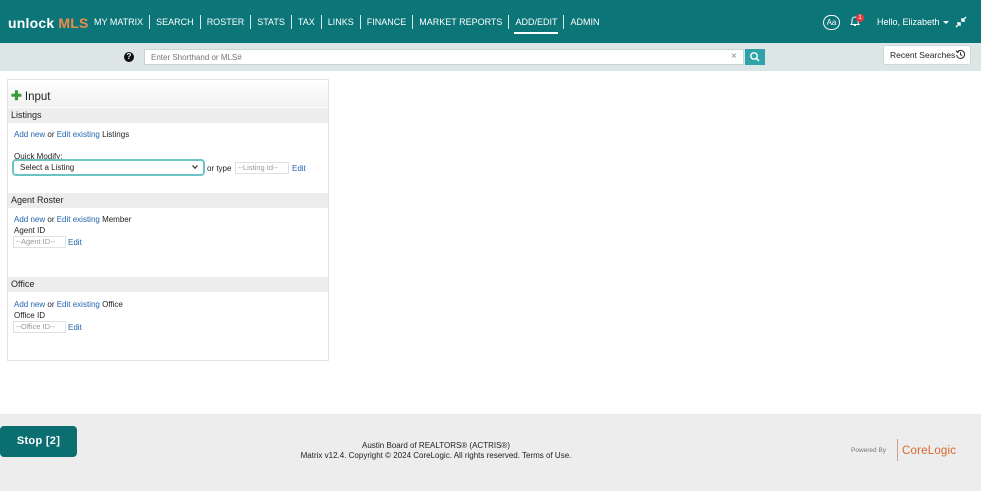 This screenshot has height=491, width=981. I want to click on nav-tax: TAX, so click(306, 22).